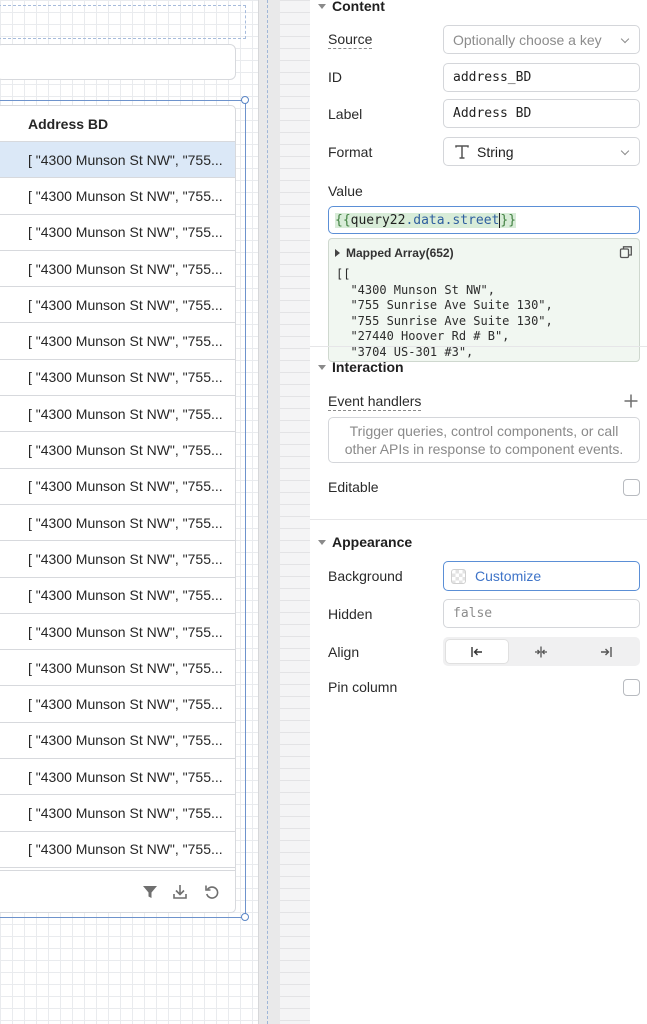 Image resolution: width=647 pixels, height=1024 pixels. I want to click on hidden-input: false, so click(541, 613).